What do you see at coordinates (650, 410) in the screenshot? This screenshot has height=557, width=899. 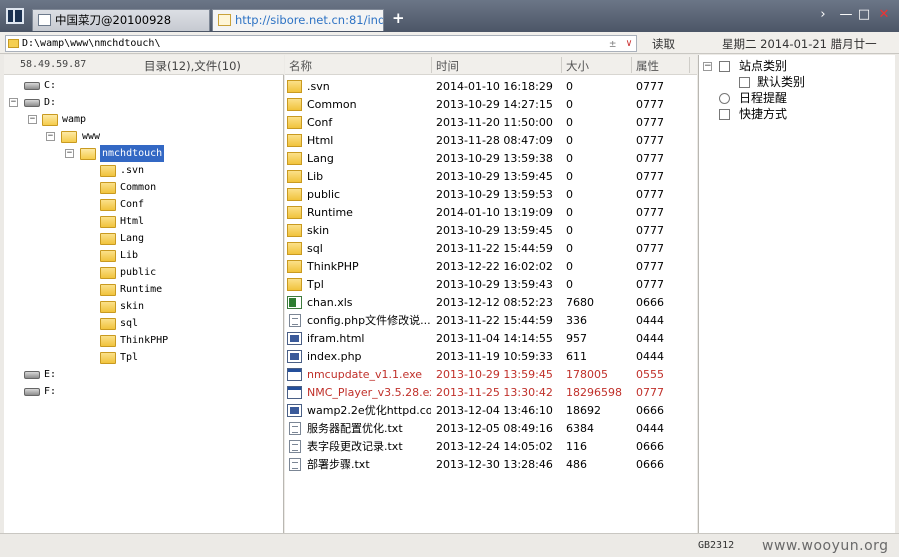 I see `file-attr: 0666` at bounding box center [650, 410].